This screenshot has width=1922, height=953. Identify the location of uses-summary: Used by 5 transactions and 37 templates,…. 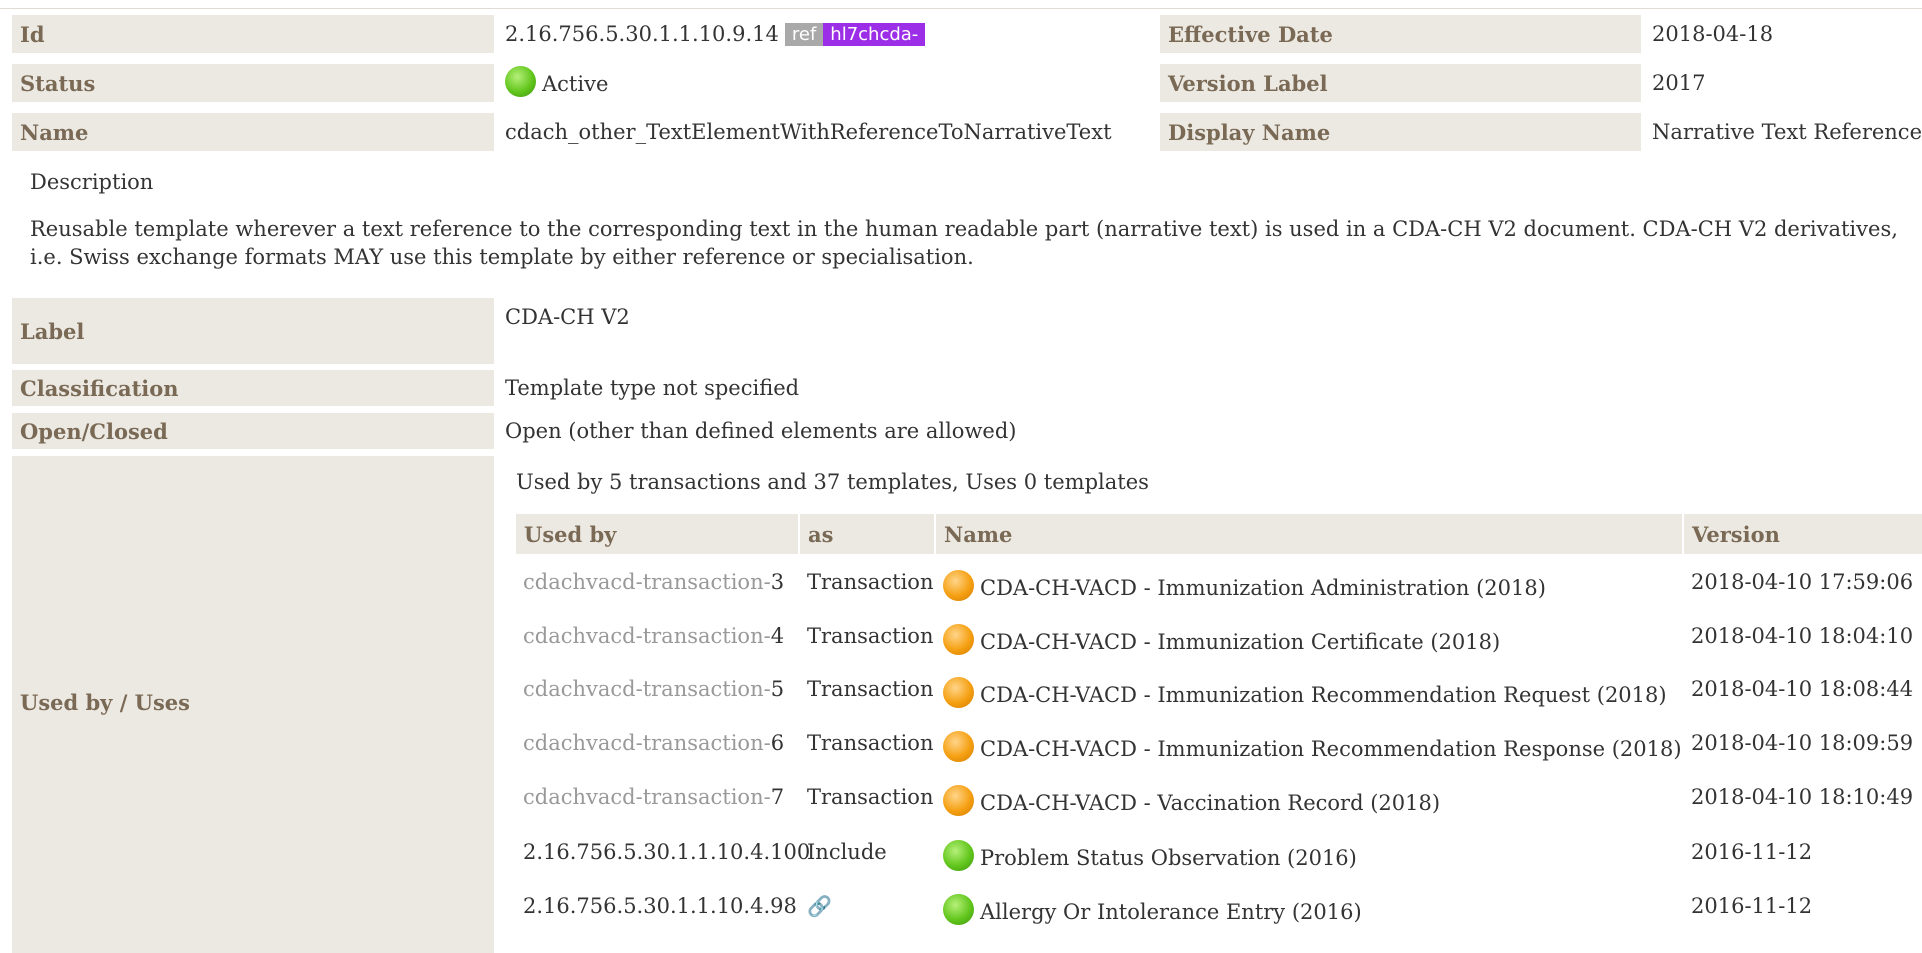
(832, 482).